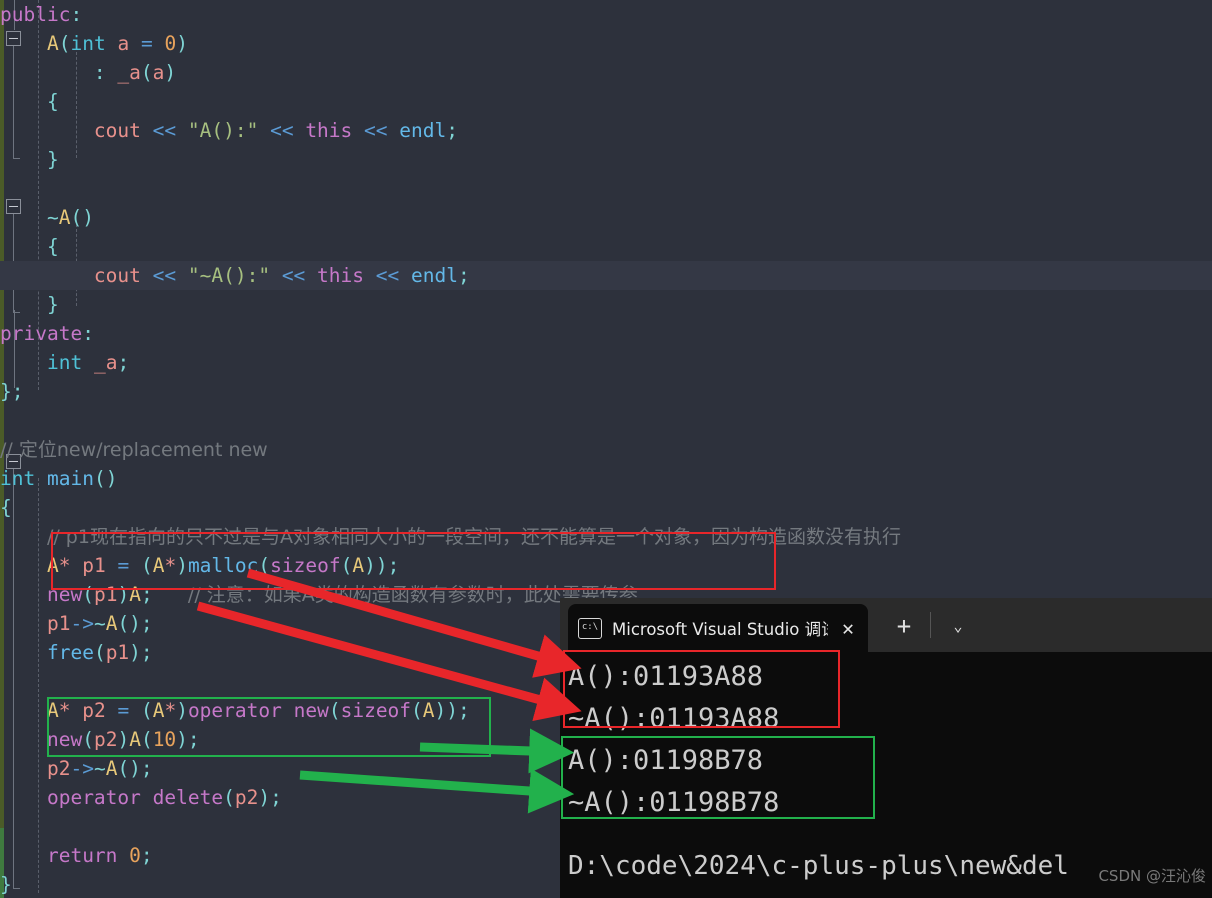 This screenshot has height=898, width=1212. I want to click on code-token: };, so click(12, 391).